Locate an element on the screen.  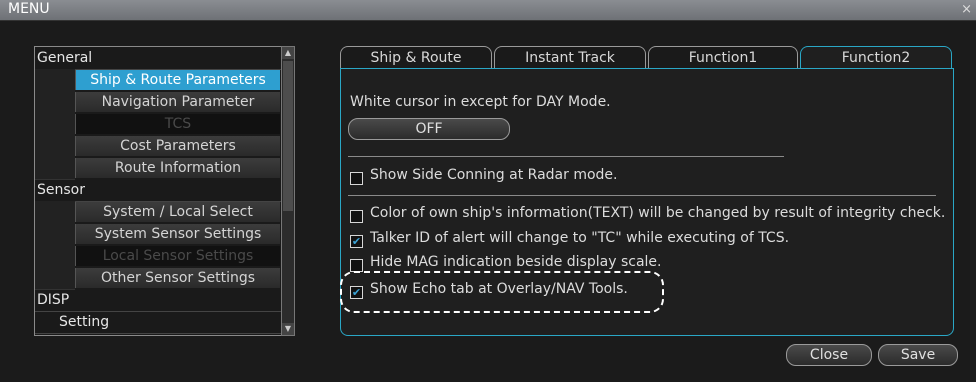
tree-item-label: Setting is located at coordinates (158, 322).